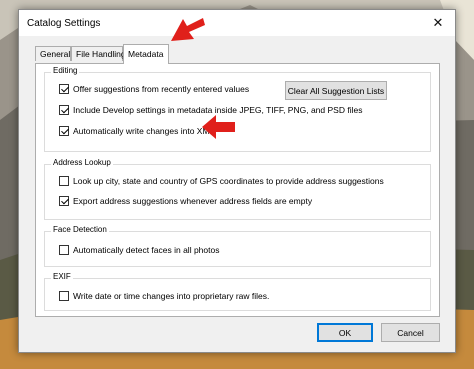 Image resolution: width=474 pixels, height=369 pixels. Describe the element at coordinates (62, 276) in the screenshot. I see `exif-group-title: EXIF` at that location.